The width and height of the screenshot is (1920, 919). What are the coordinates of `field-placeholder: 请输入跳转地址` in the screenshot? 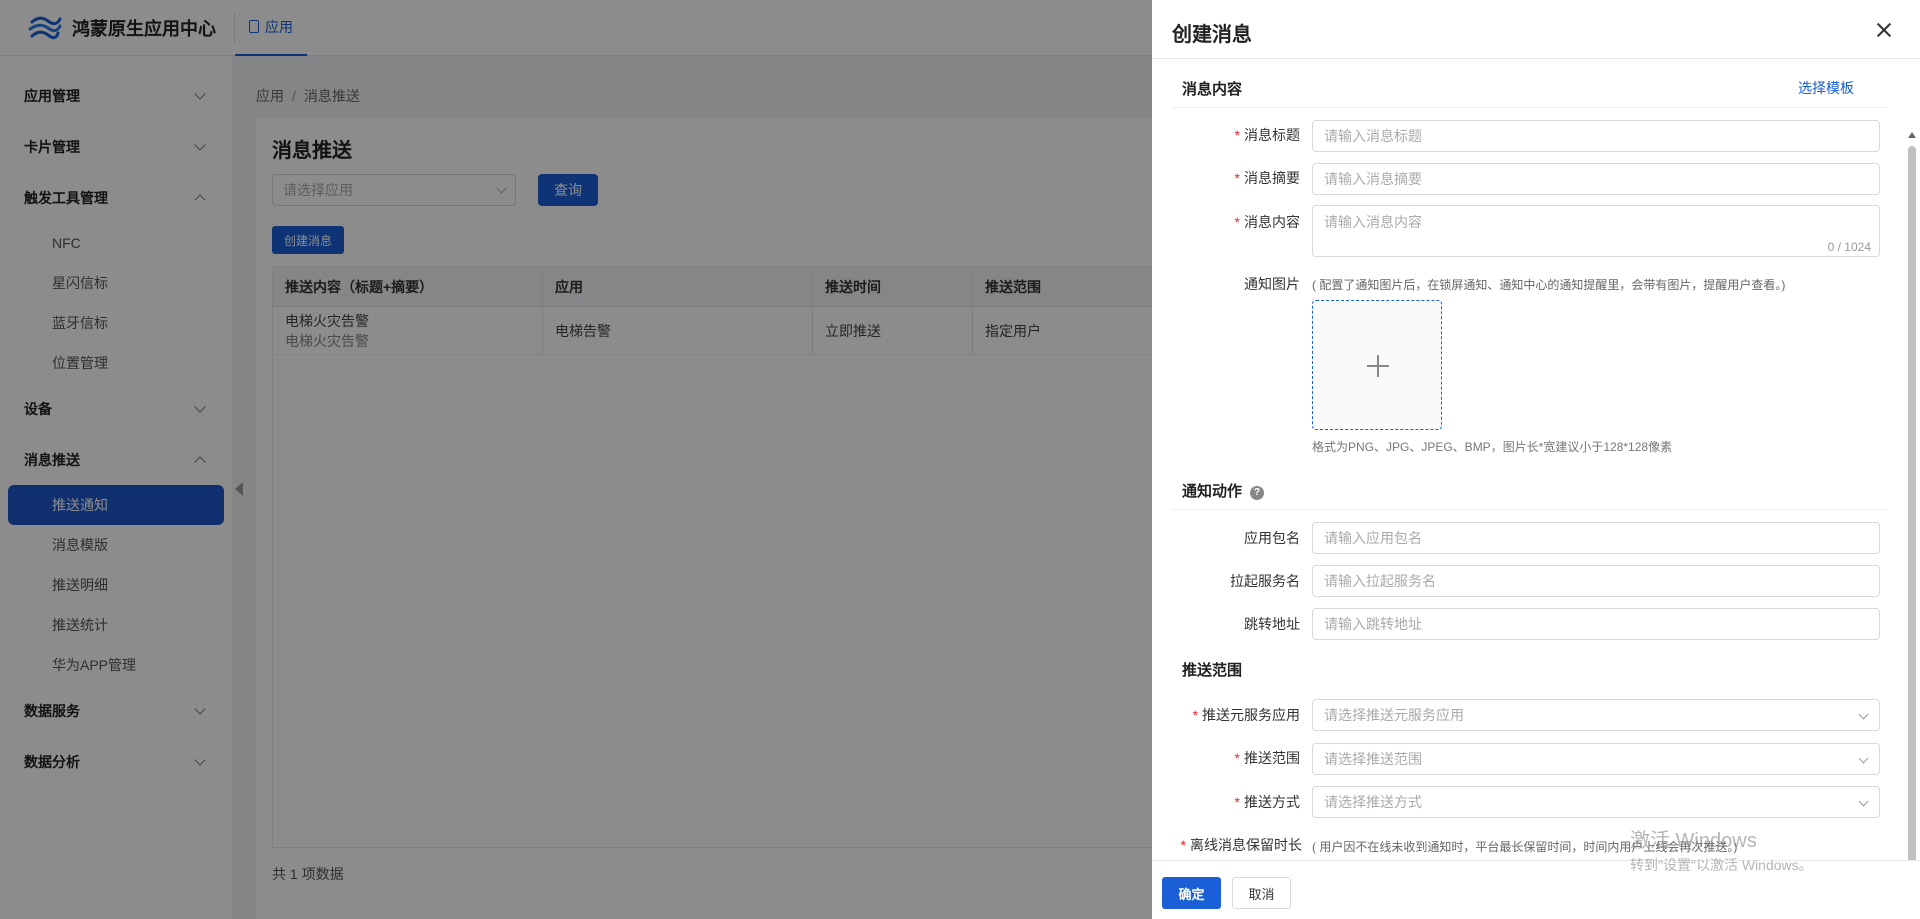 It's located at (1373, 624).